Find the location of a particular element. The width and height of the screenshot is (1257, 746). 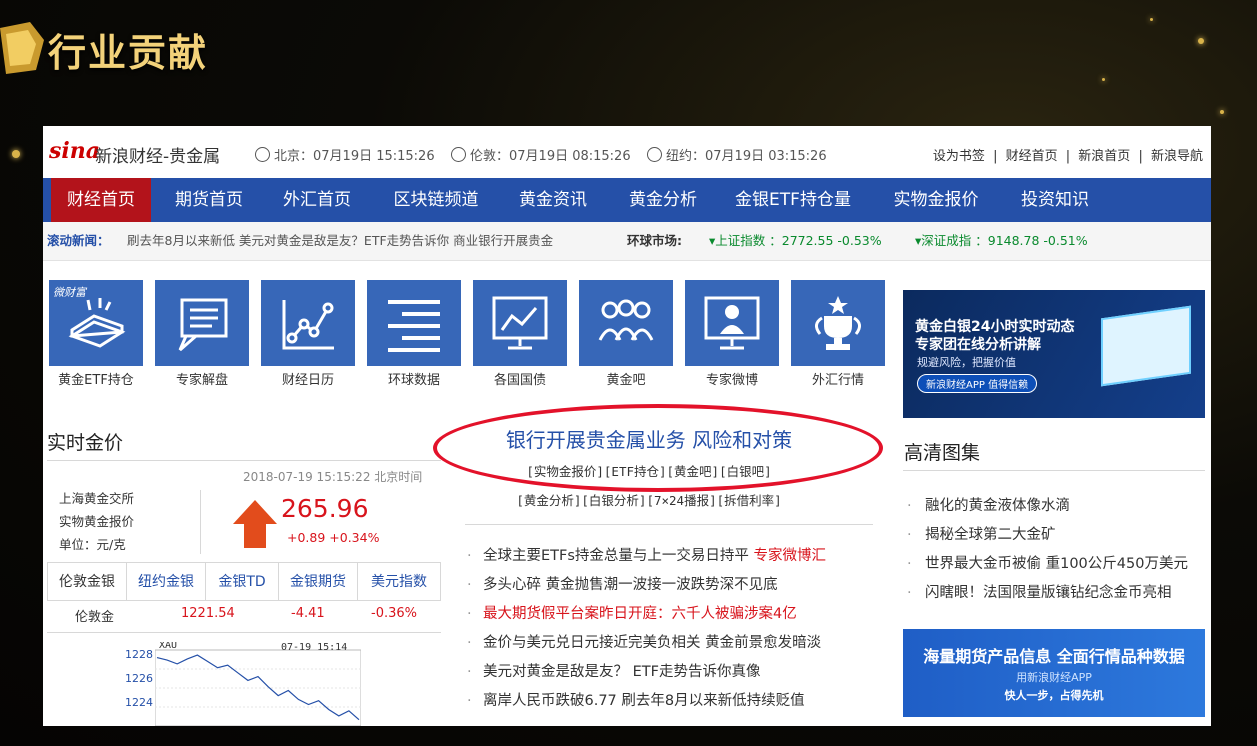

site-name: 新浪财经-贵金属 is located at coordinates (157, 154).